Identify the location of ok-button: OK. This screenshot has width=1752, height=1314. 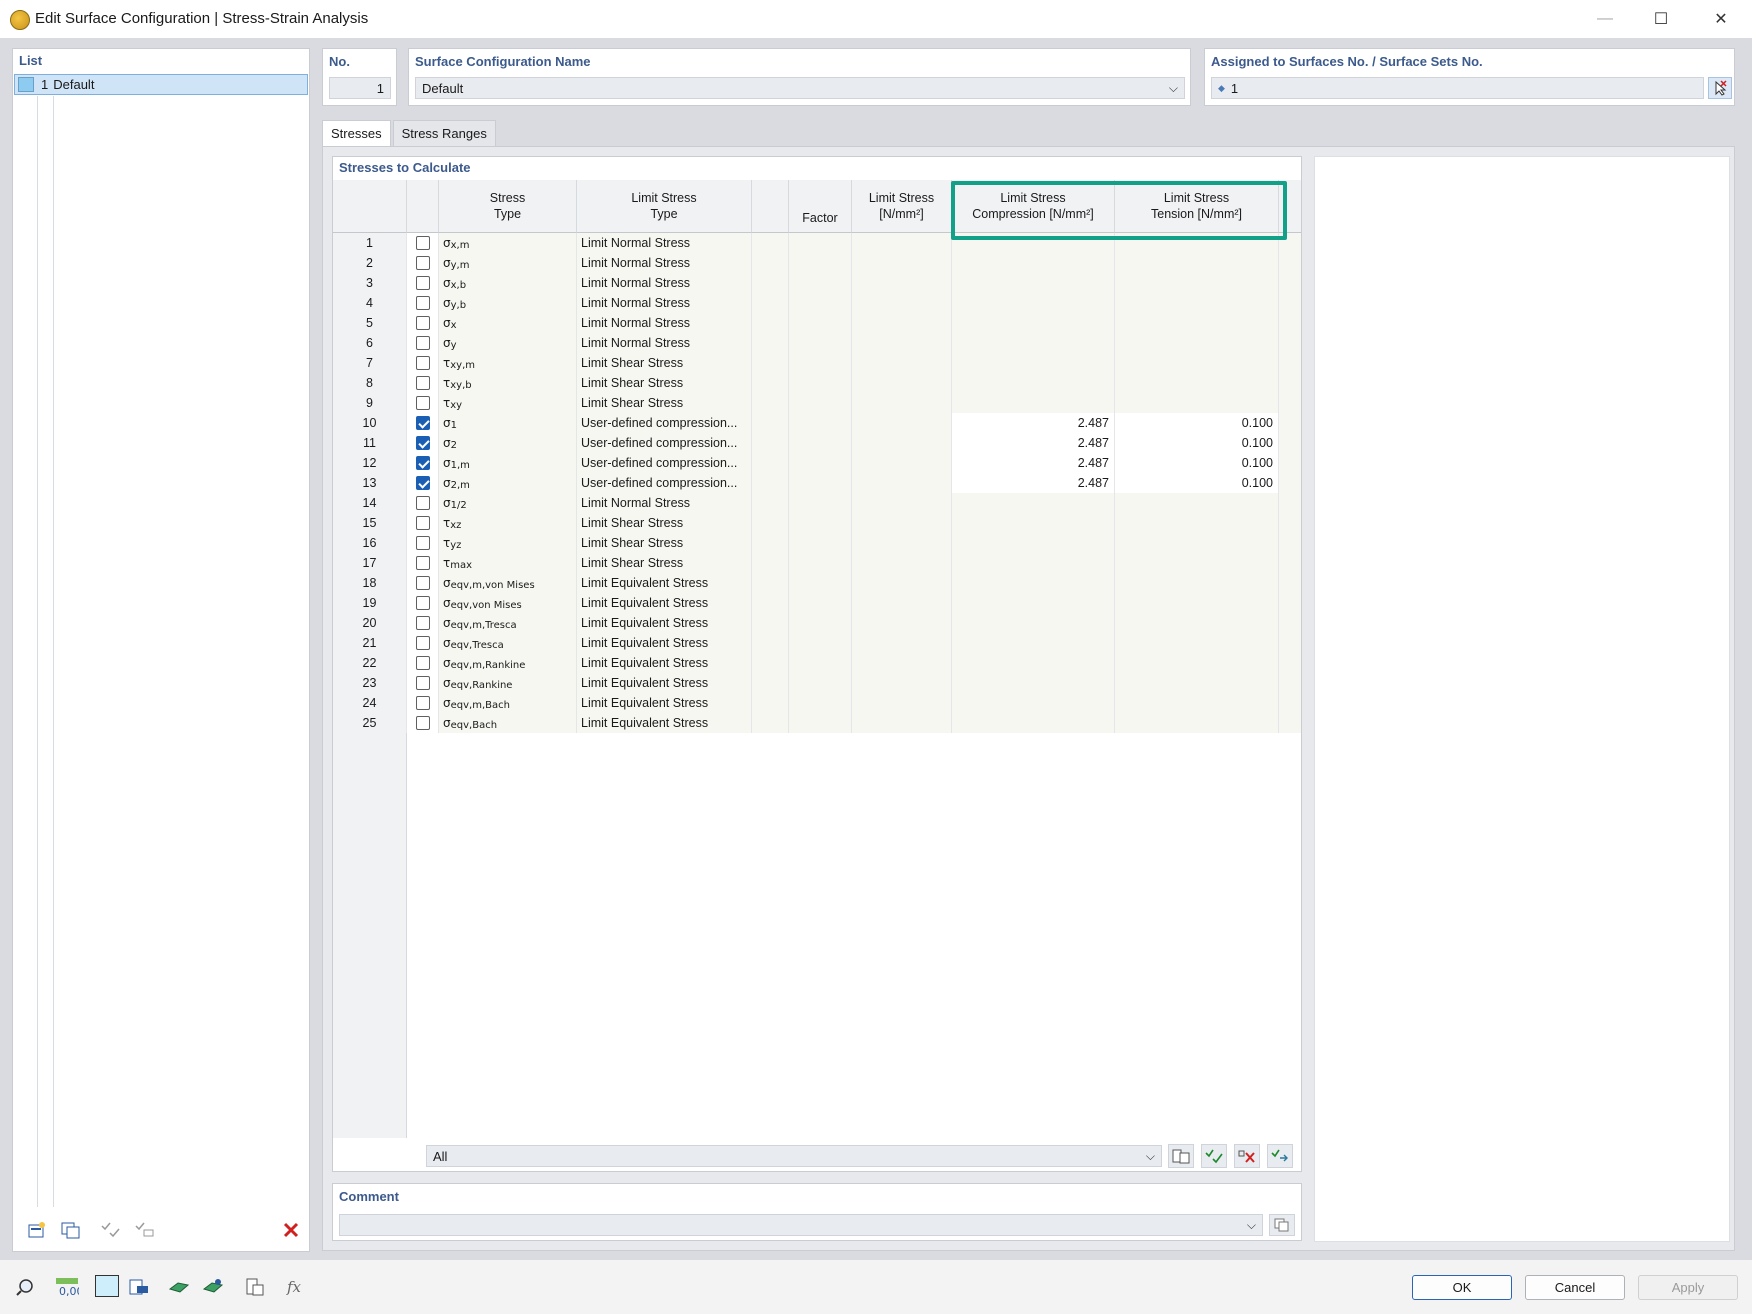
(1462, 1287).